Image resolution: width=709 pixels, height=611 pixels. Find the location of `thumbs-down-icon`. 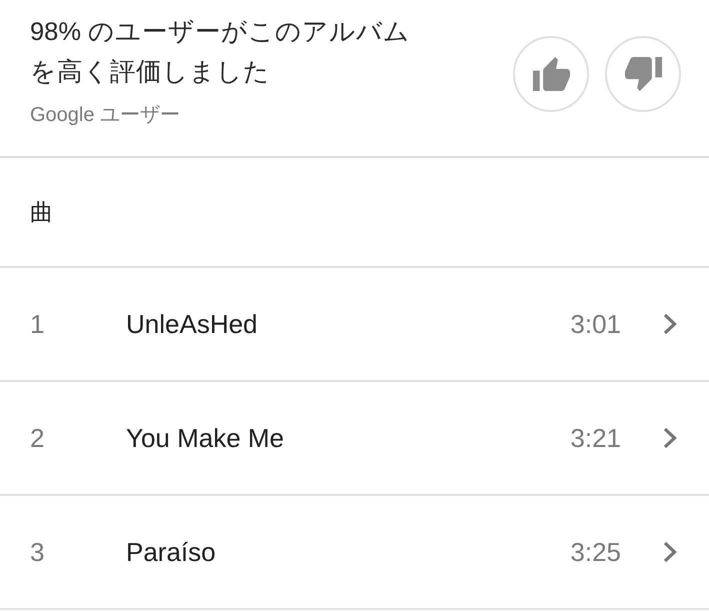

thumbs-down-icon is located at coordinates (643, 74).